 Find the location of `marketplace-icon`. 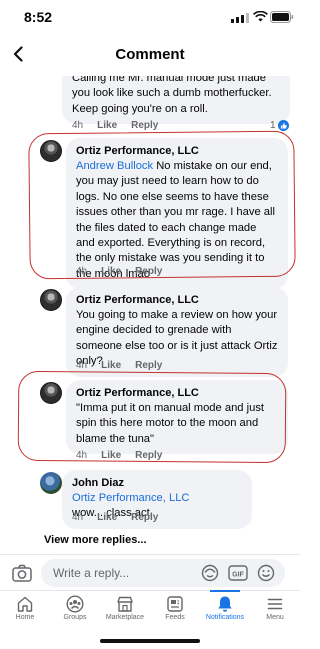

marketplace-icon is located at coordinates (125, 604).